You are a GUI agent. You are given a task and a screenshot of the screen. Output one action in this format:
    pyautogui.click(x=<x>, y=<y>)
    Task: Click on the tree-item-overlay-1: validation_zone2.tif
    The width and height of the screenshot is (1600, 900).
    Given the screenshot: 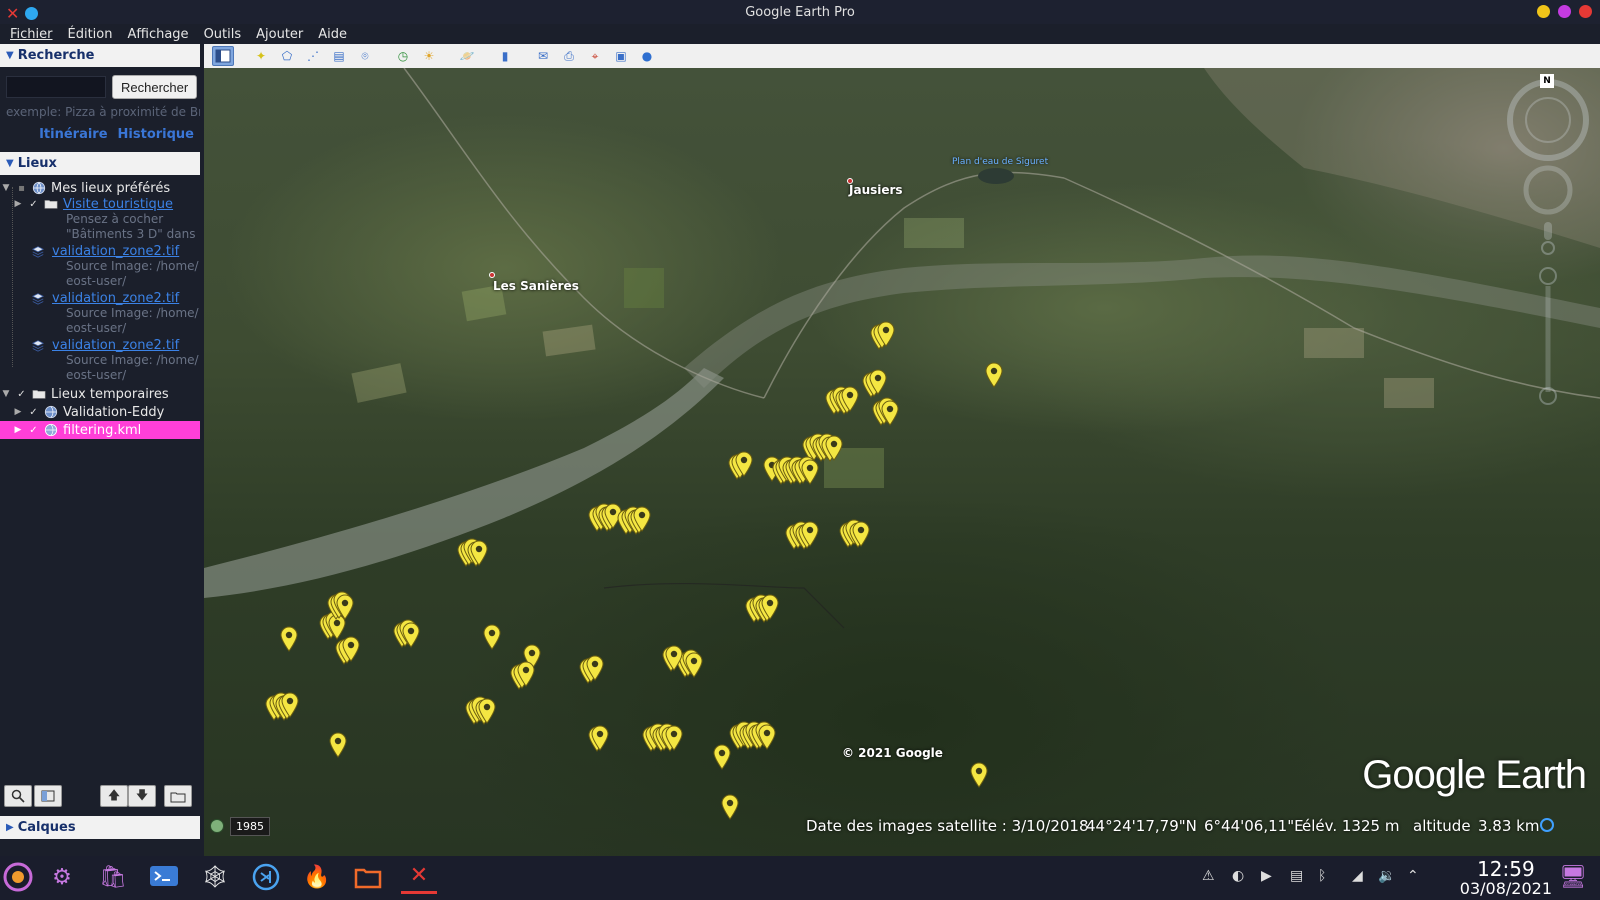 What is the action you would take?
    pyautogui.click(x=104, y=251)
    